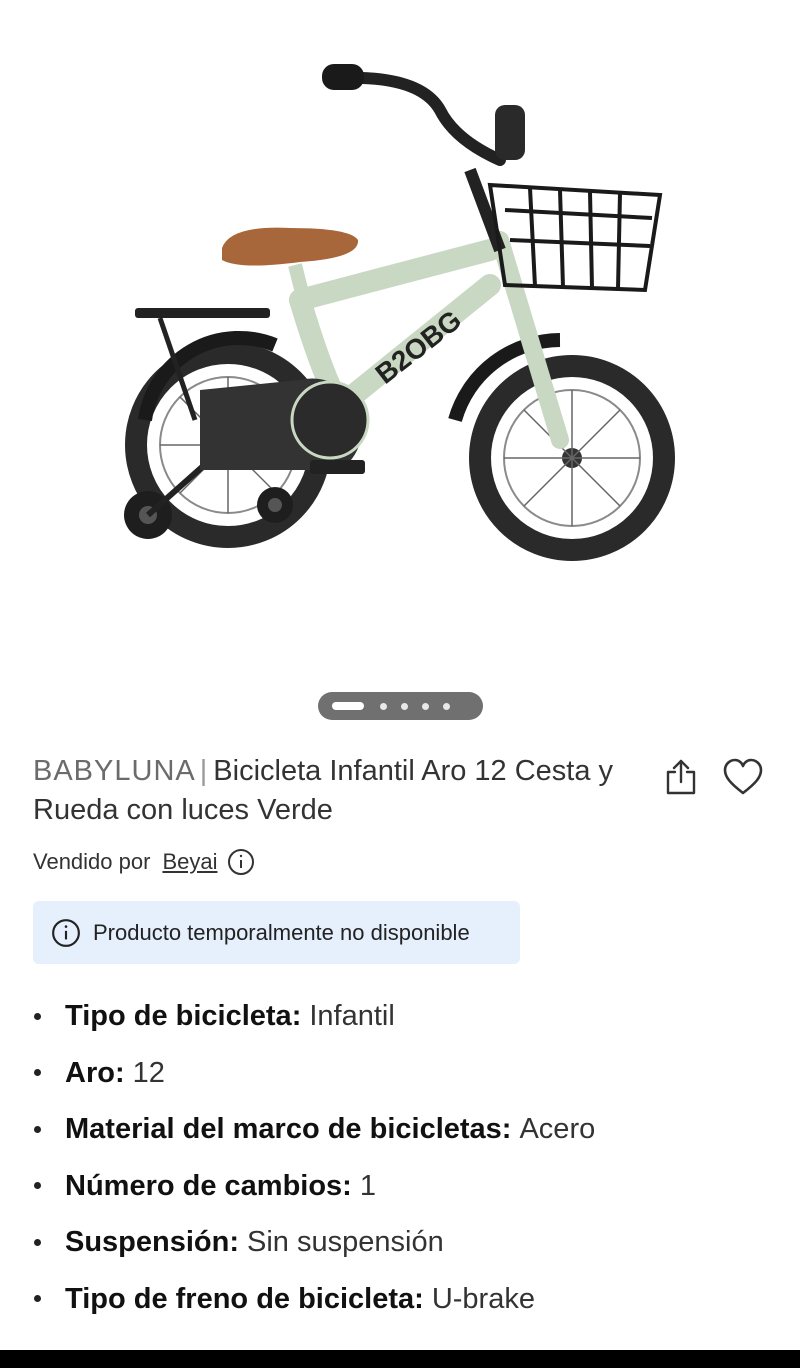 The width and height of the screenshot is (800, 1368). I want to click on spec-label: Suspensión:, so click(152, 1242).